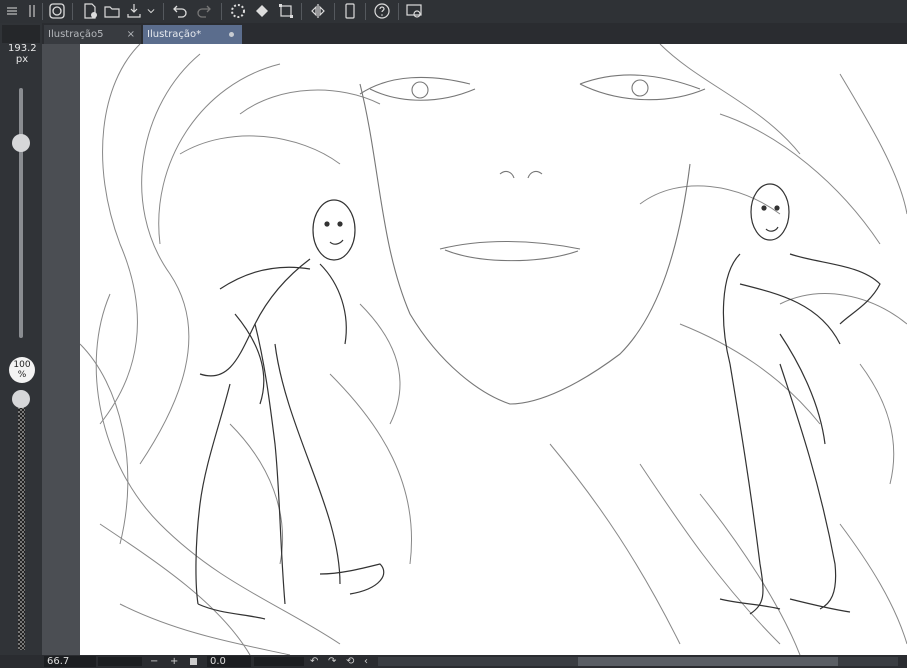  Describe the element at coordinates (453, 12) in the screenshot. I see `top-toolbar` at that location.